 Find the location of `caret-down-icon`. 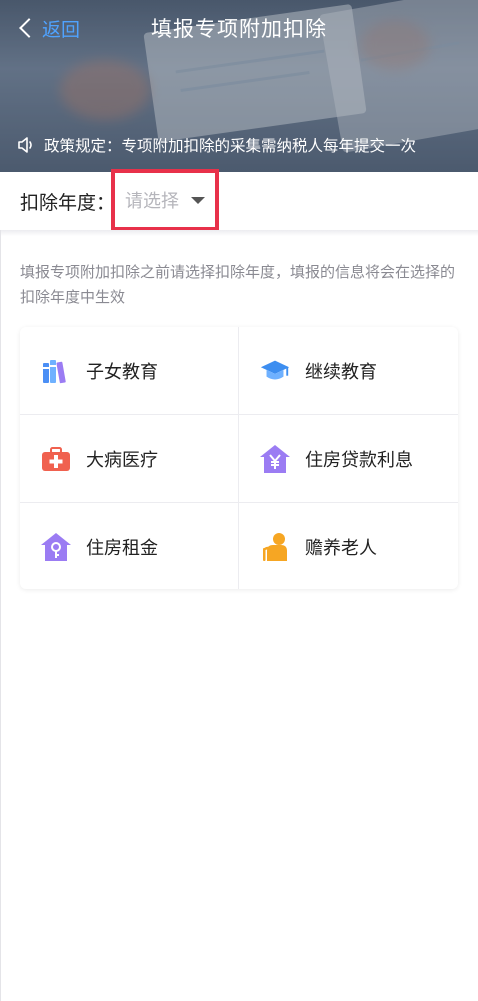

caret-down-icon is located at coordinates (198, 200).